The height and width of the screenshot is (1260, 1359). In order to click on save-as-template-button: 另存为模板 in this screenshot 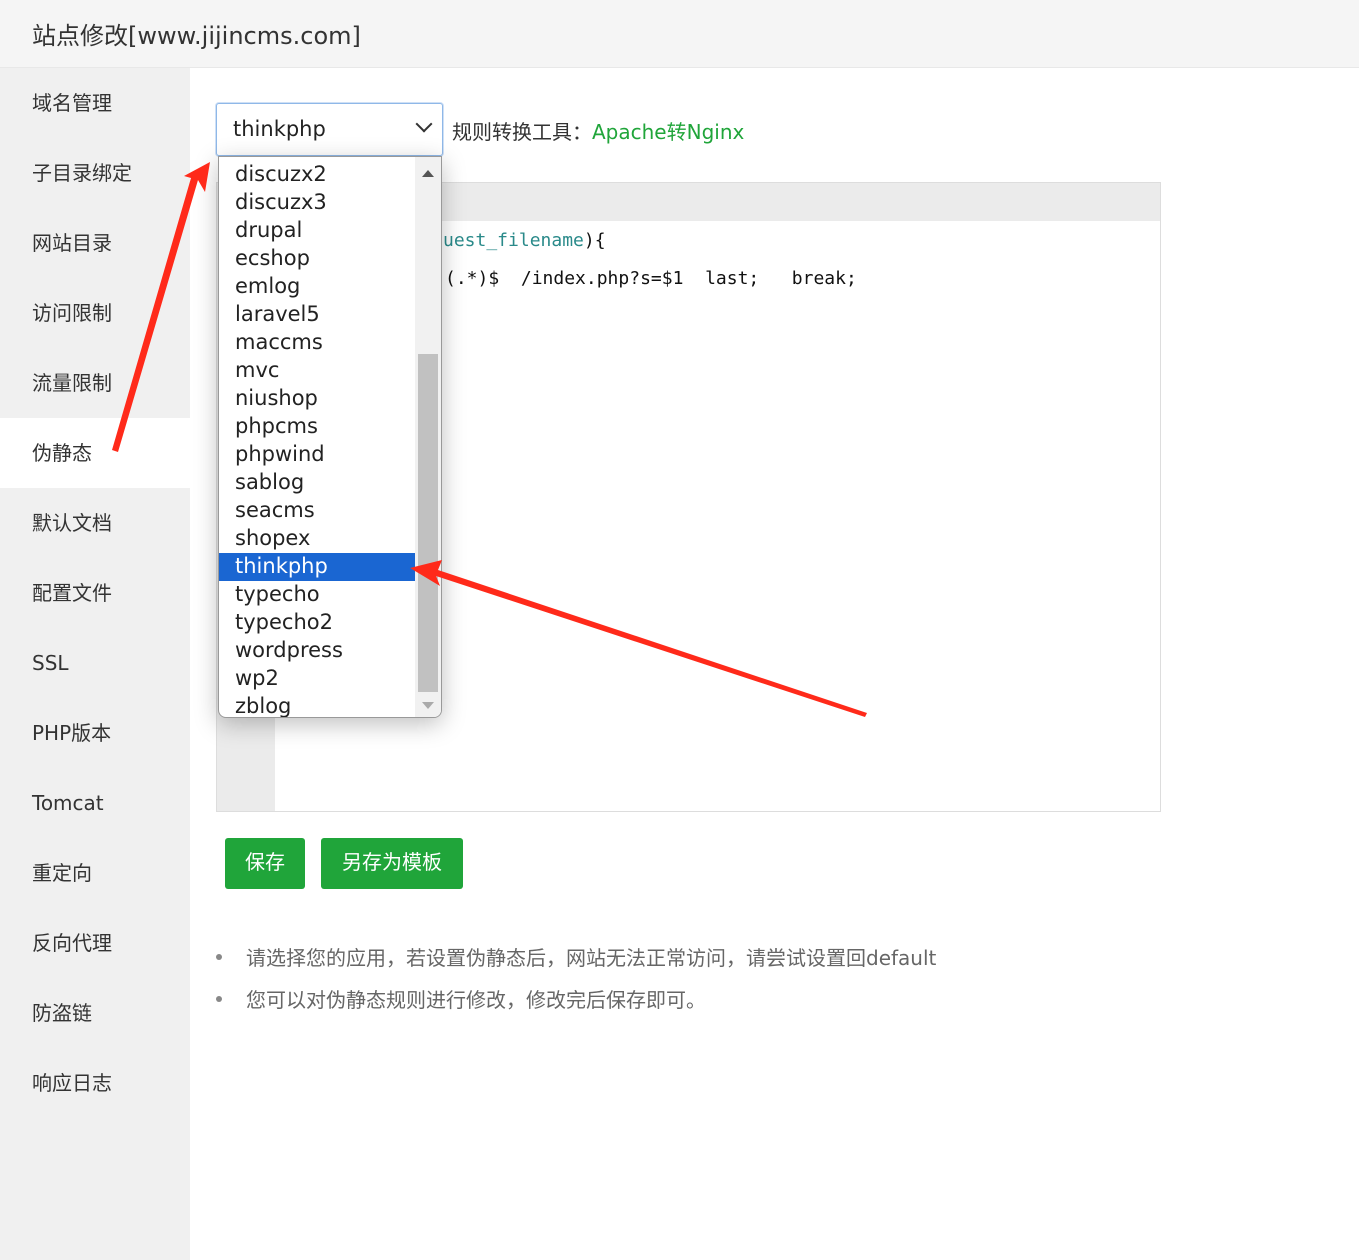, I will do `click(392, 863)`.